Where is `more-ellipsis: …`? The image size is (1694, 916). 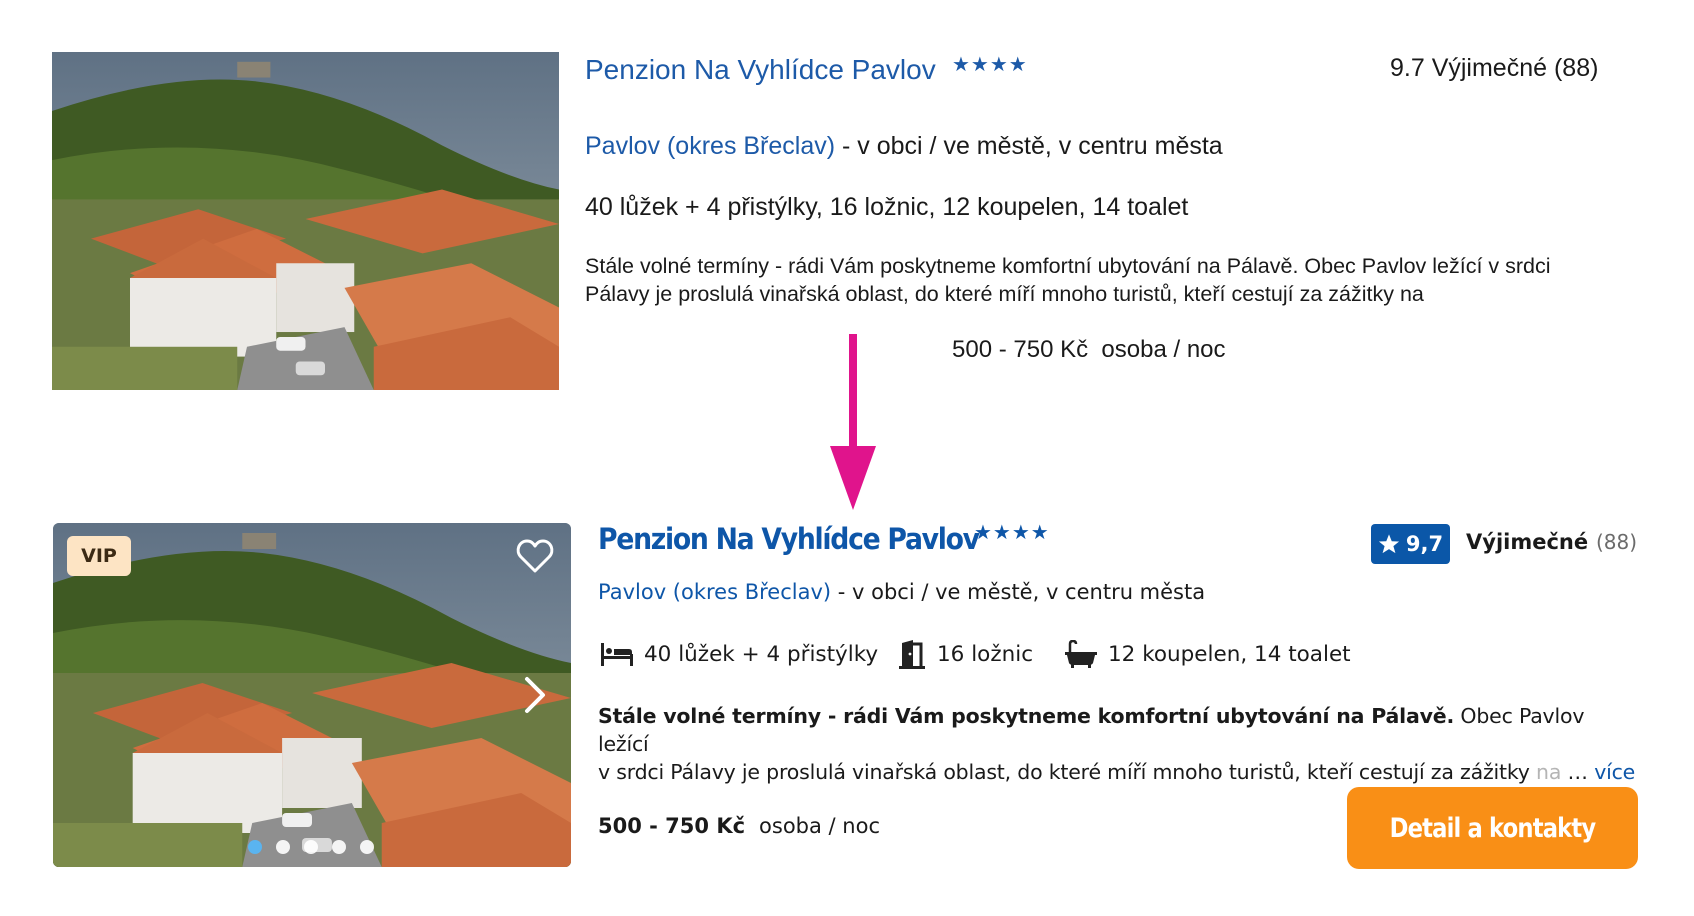
more-ellipsis: … is located at coordinates (1578, 772).